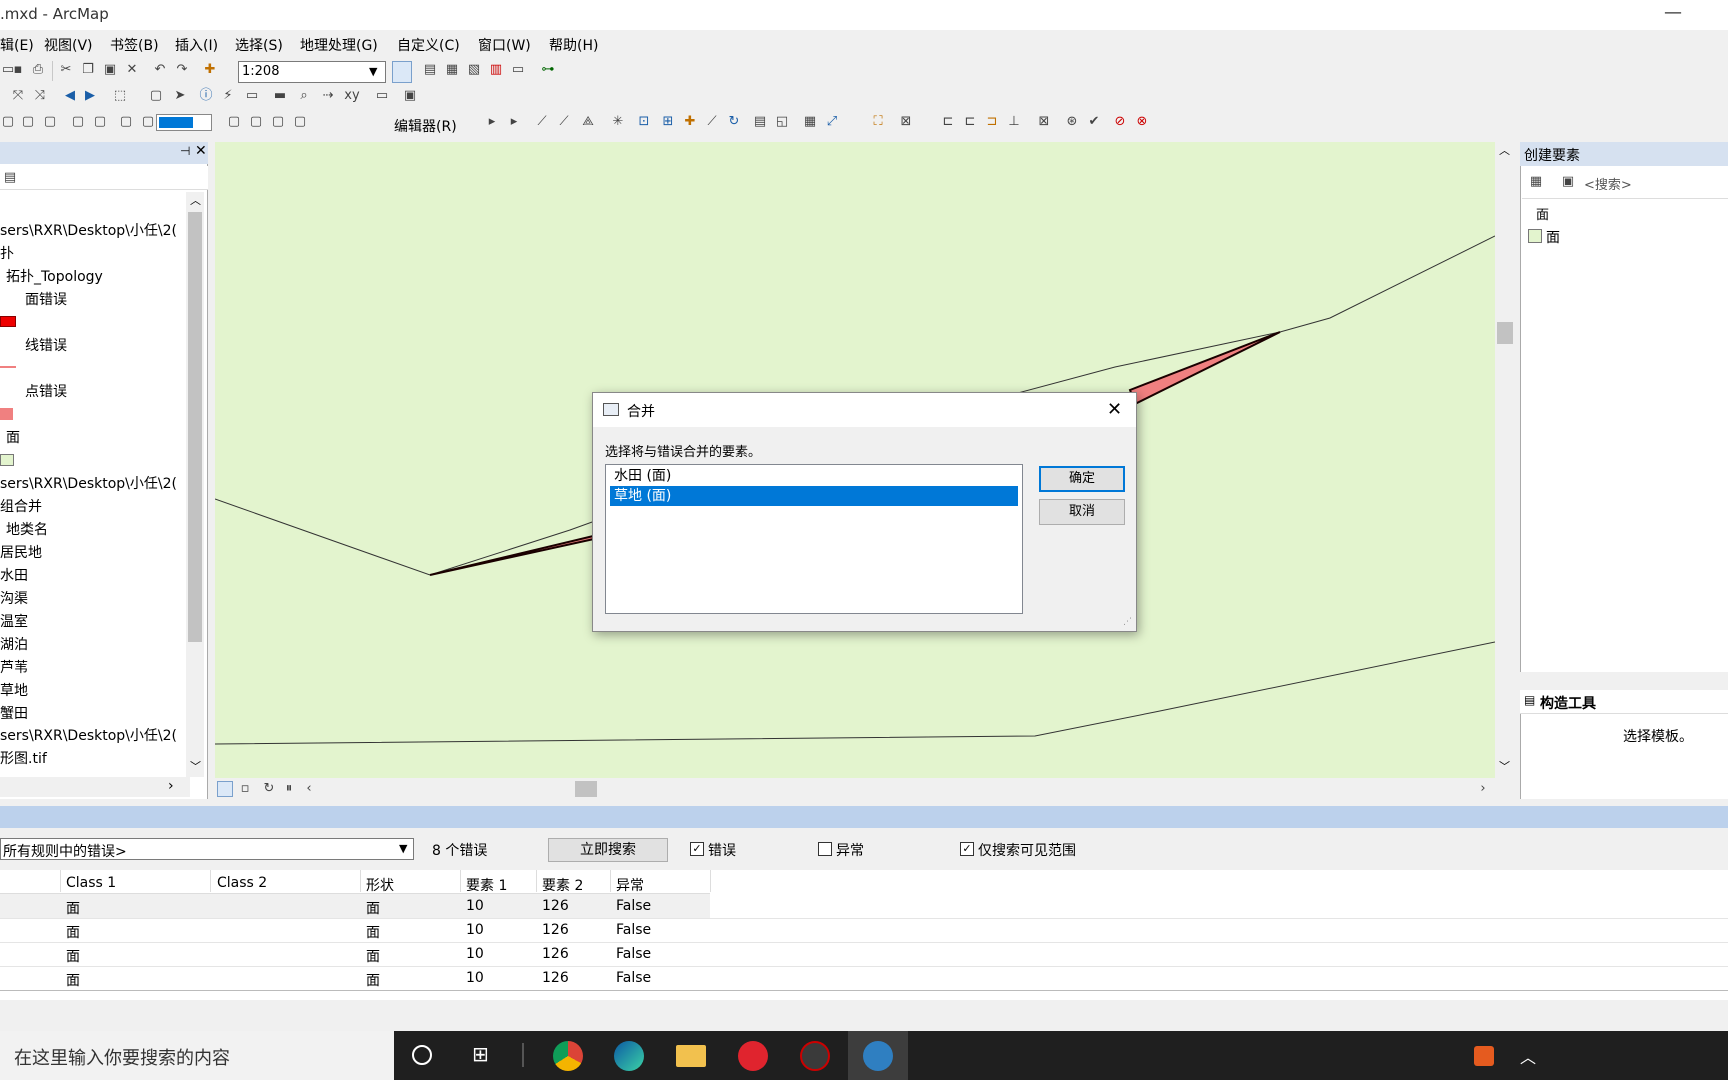 The height and width of the screenshot is (1080, 1728). Describe the element at coordinates (339, 45) in the screenshot. I see `menu-geoprocessing: 地理处理(G)` at that location.